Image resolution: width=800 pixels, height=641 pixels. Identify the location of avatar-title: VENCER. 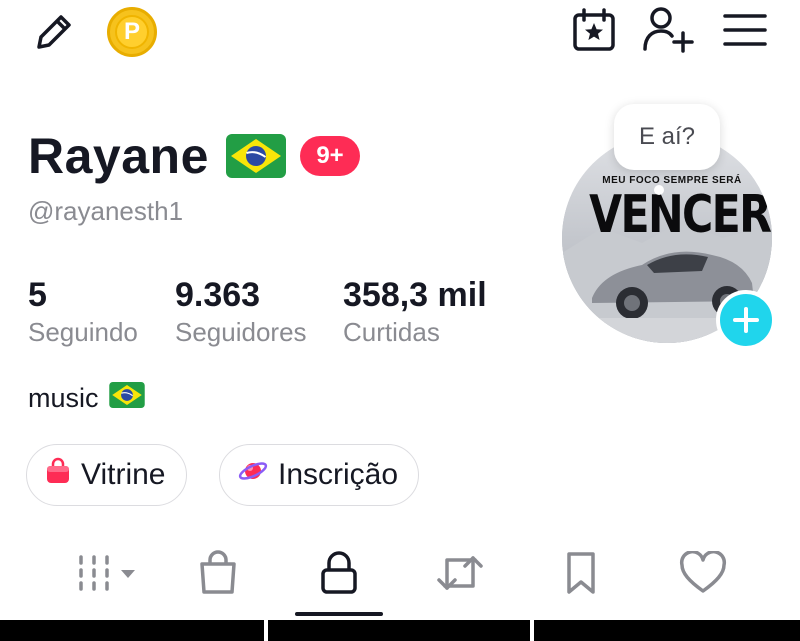
(680, 215).